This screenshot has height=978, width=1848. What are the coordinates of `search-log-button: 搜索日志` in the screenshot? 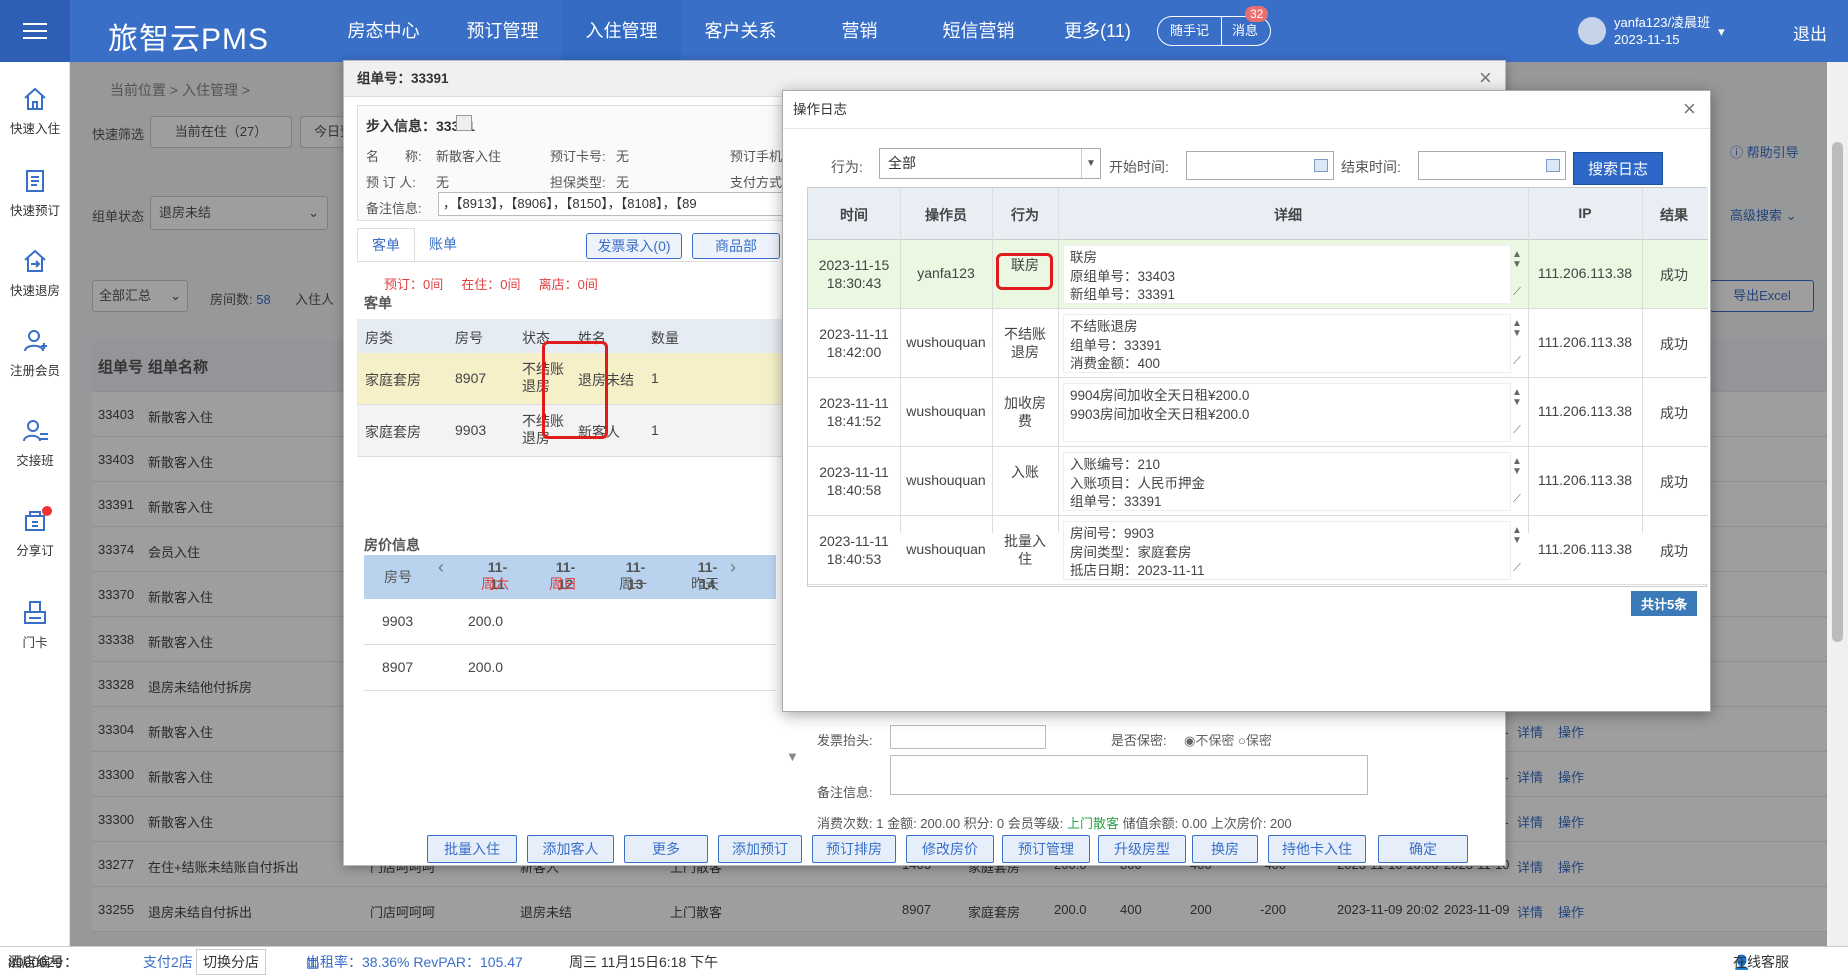 It's located at (1618, 168).